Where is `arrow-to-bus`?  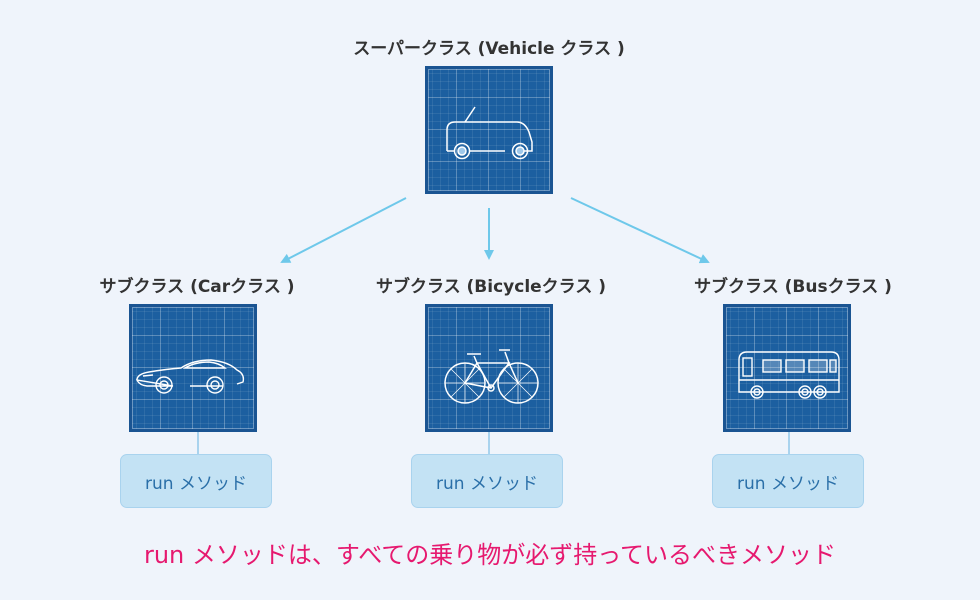
arrow-to-bus is located at coordinates (640, 230).